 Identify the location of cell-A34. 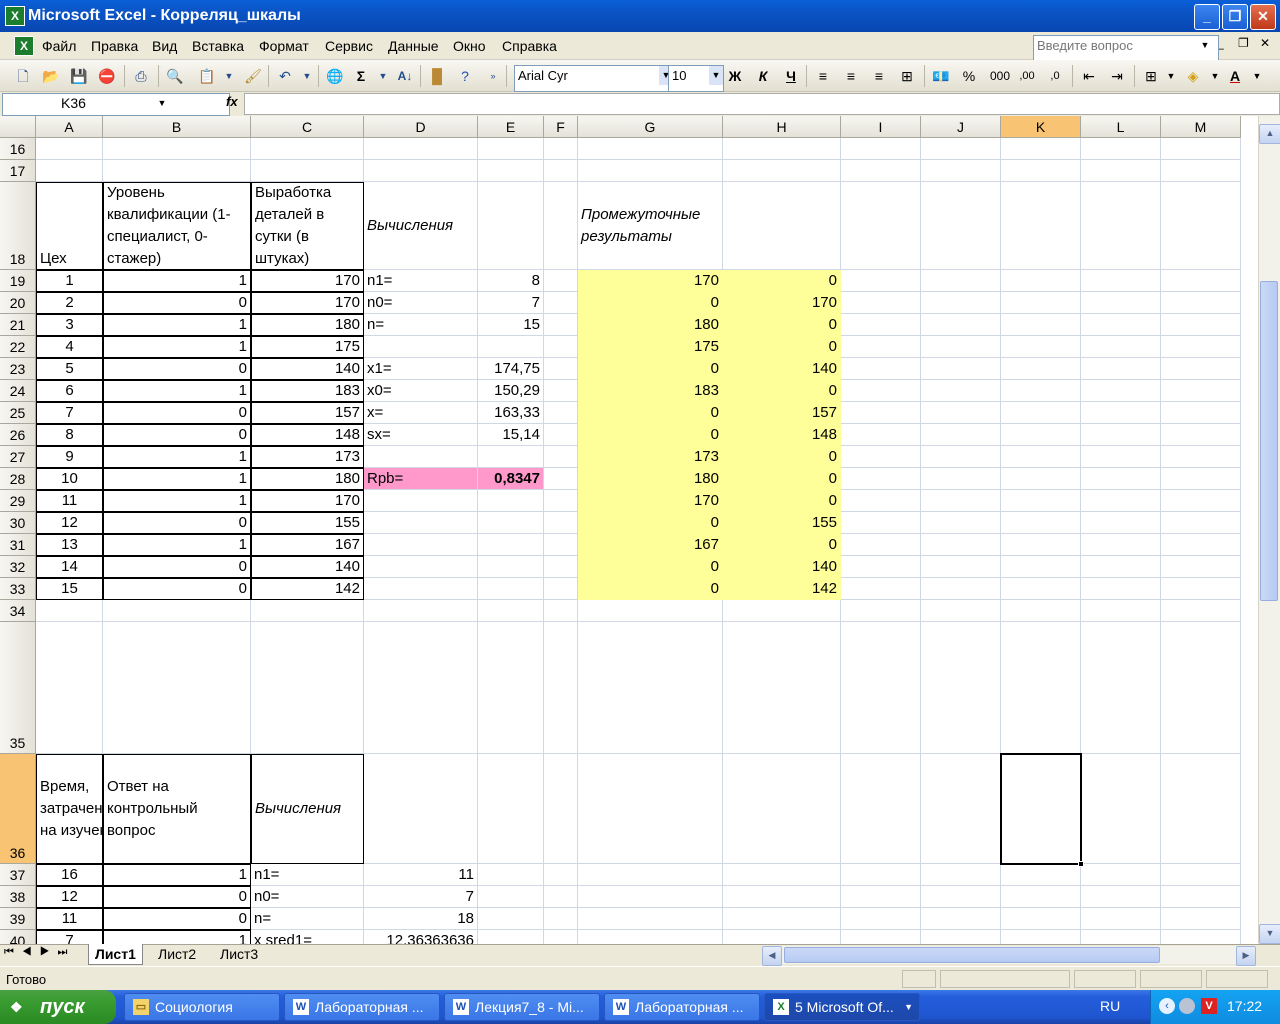
(69, 611).